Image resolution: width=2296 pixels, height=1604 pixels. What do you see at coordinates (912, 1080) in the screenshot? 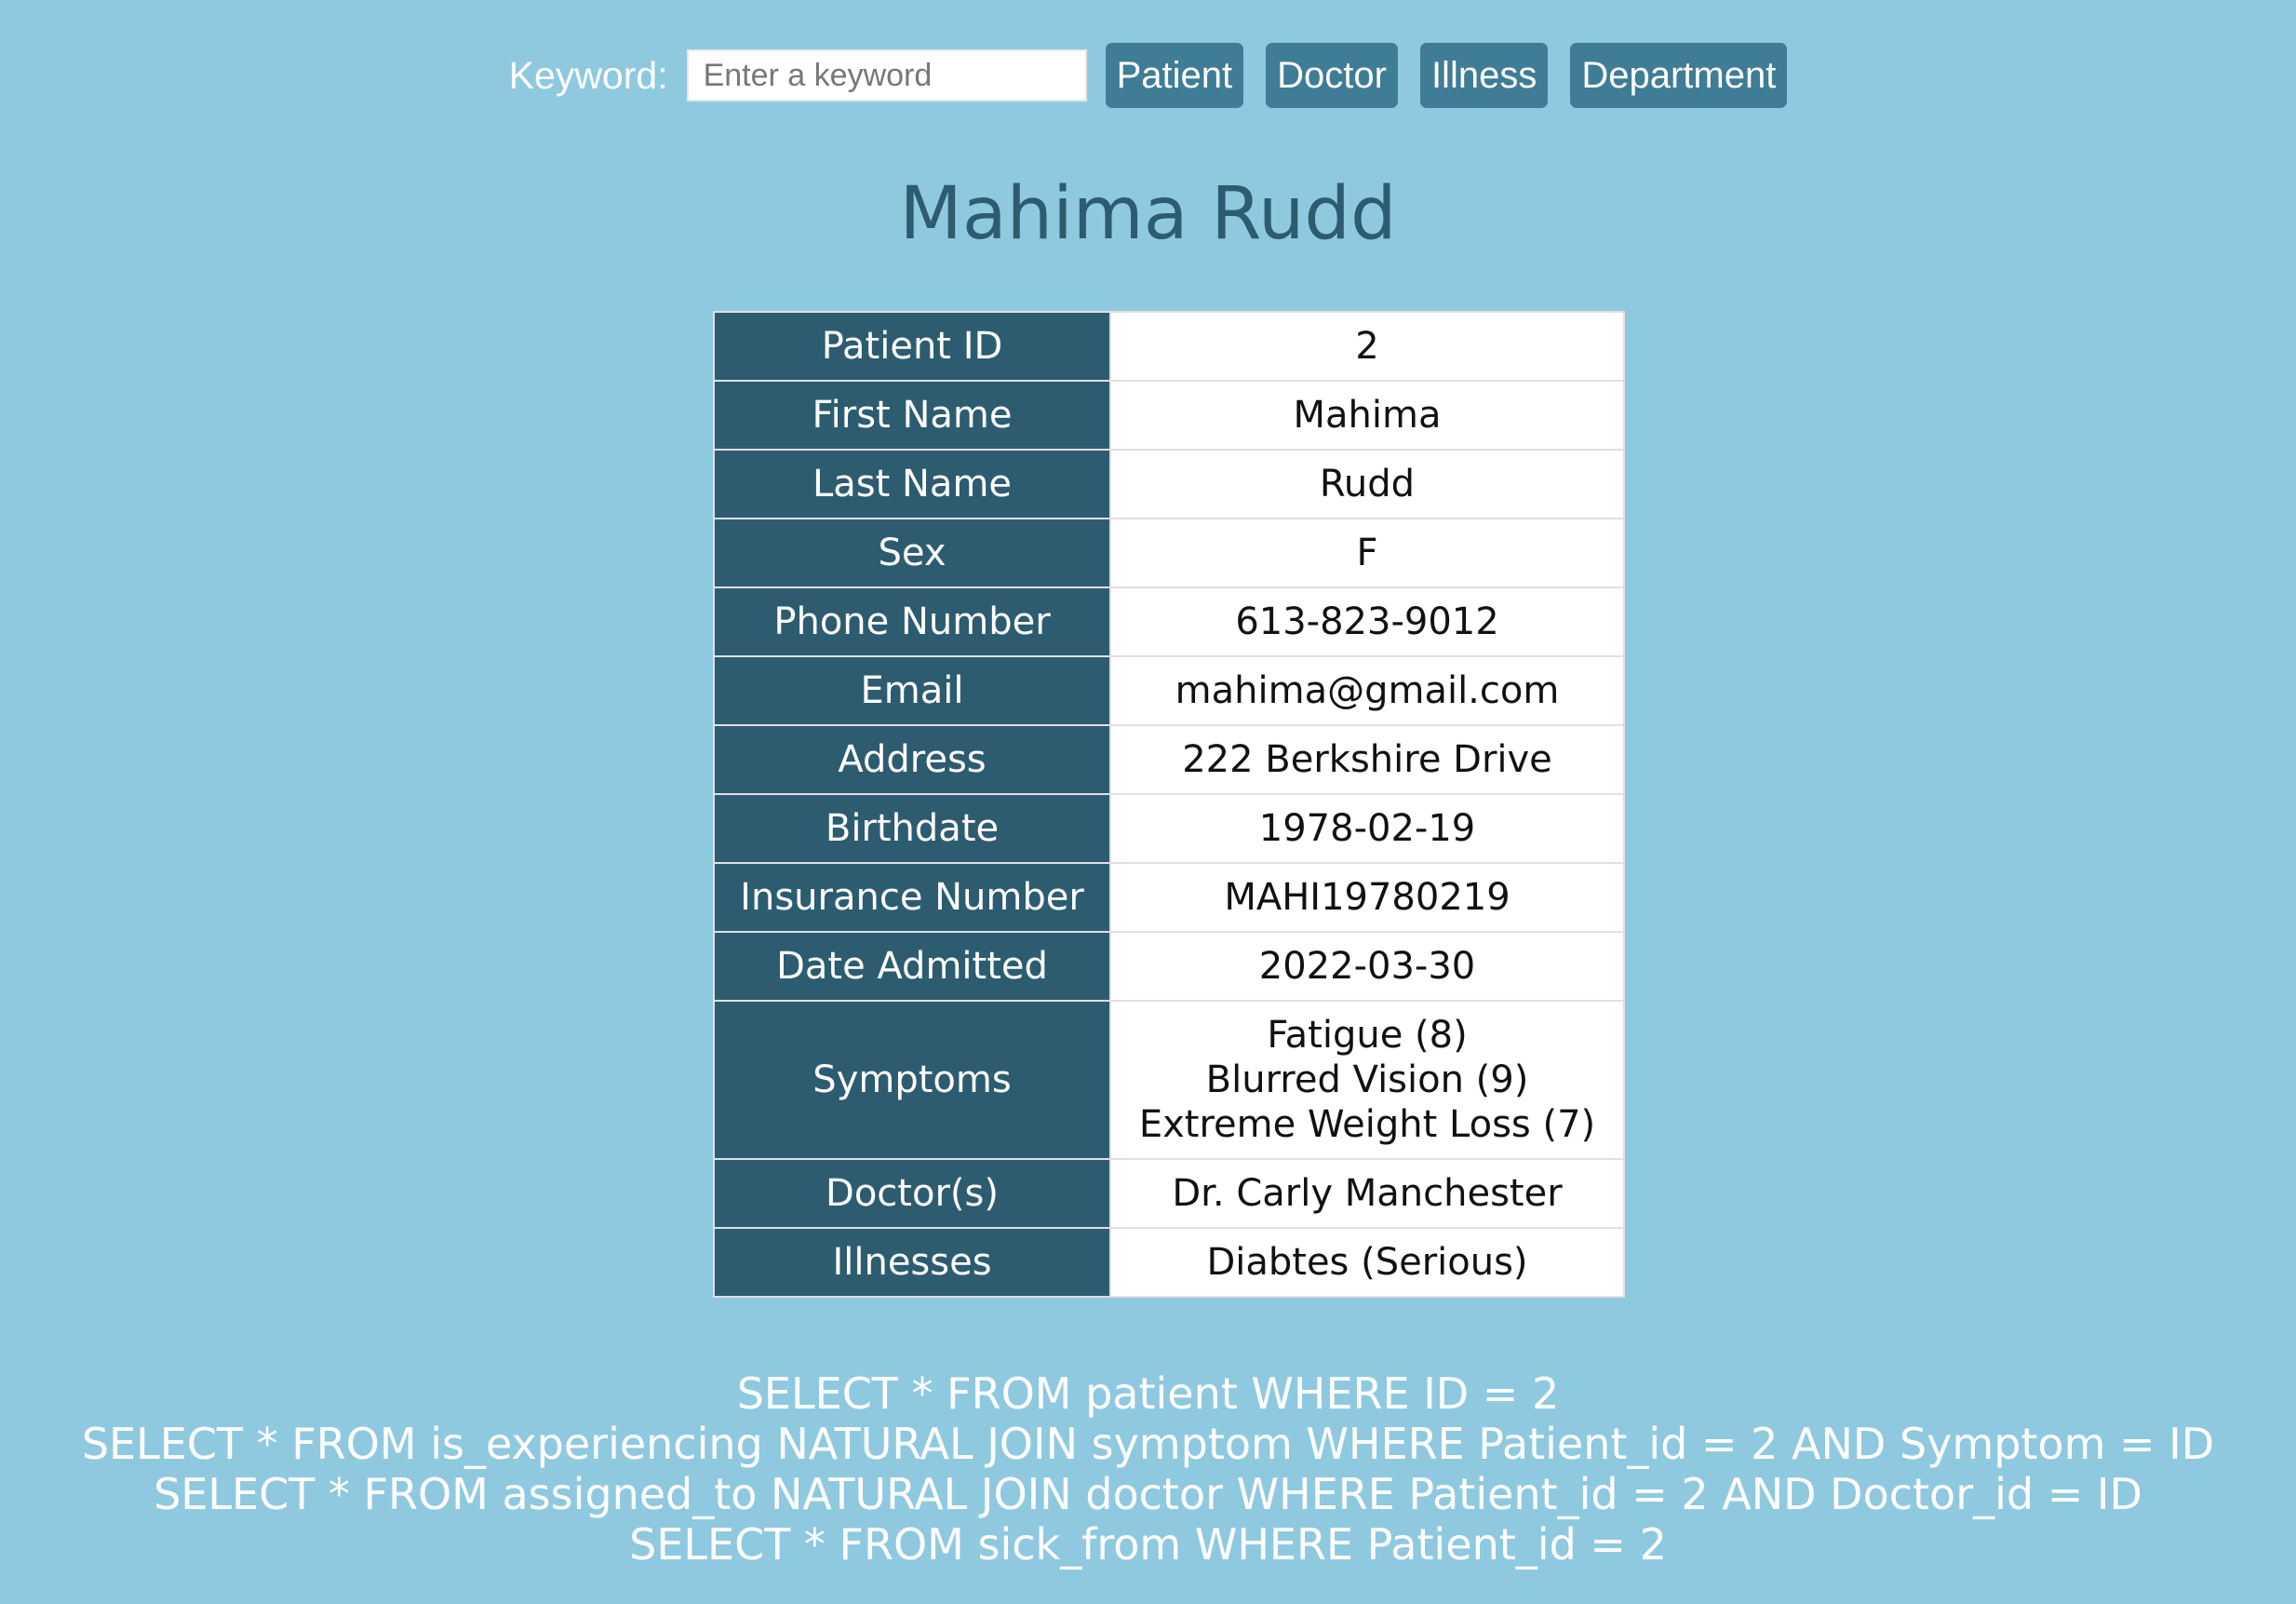
I see `row-label: Symptoms` at bounding box center [912, 1080].